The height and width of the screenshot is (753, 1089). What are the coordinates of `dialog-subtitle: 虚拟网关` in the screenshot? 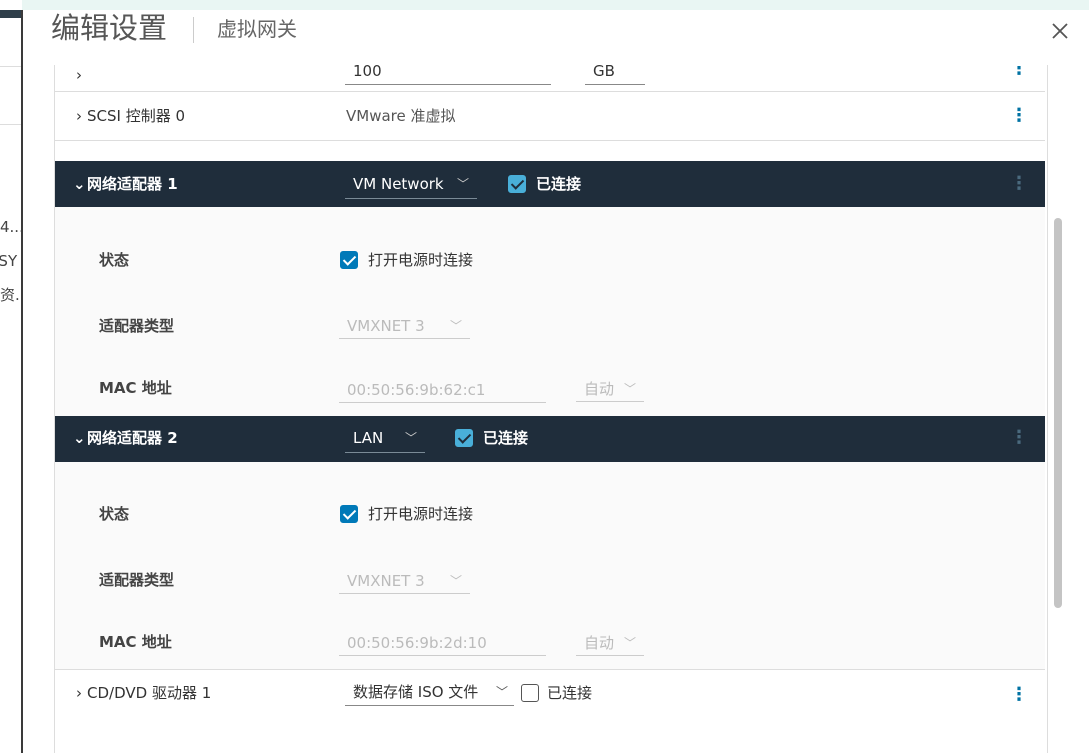 It's located at (257, 29).